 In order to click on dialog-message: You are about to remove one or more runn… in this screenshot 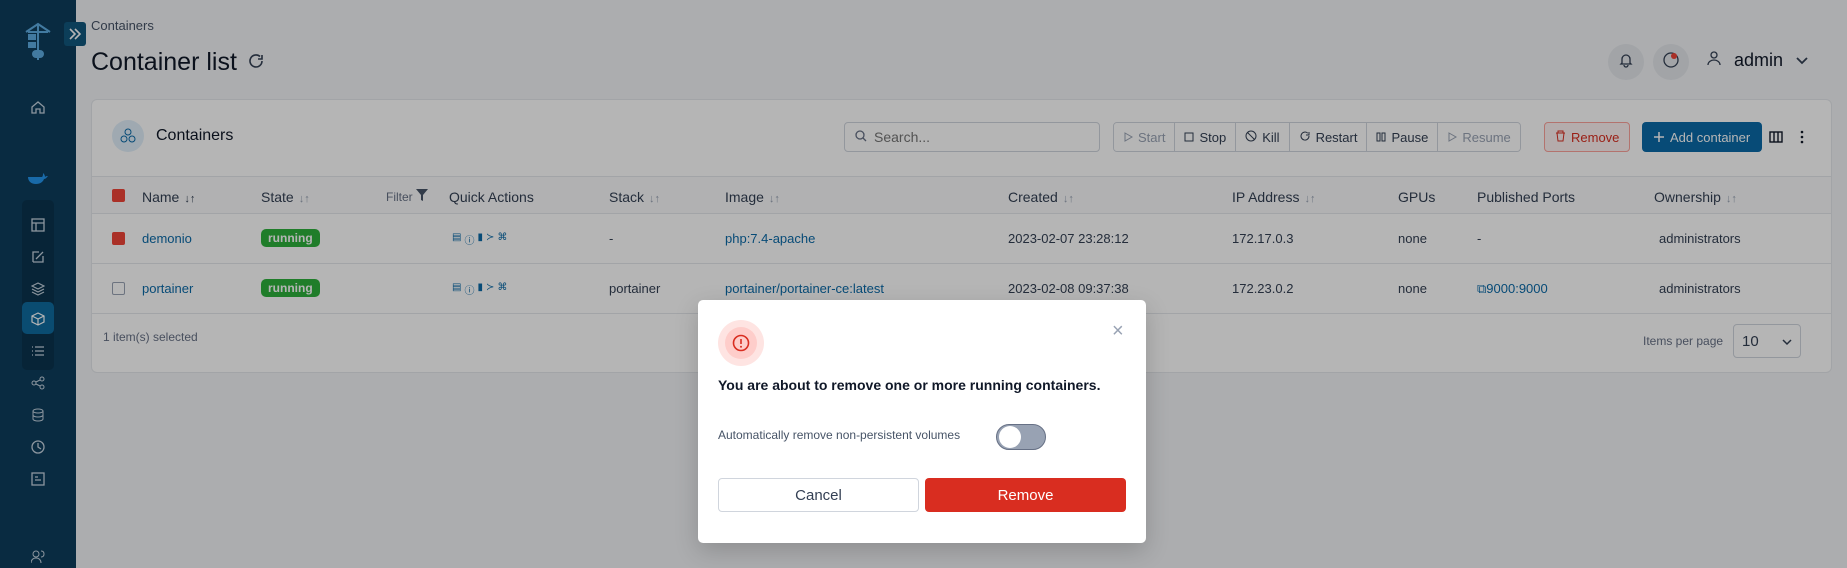, I will do `click(909, 385)`.